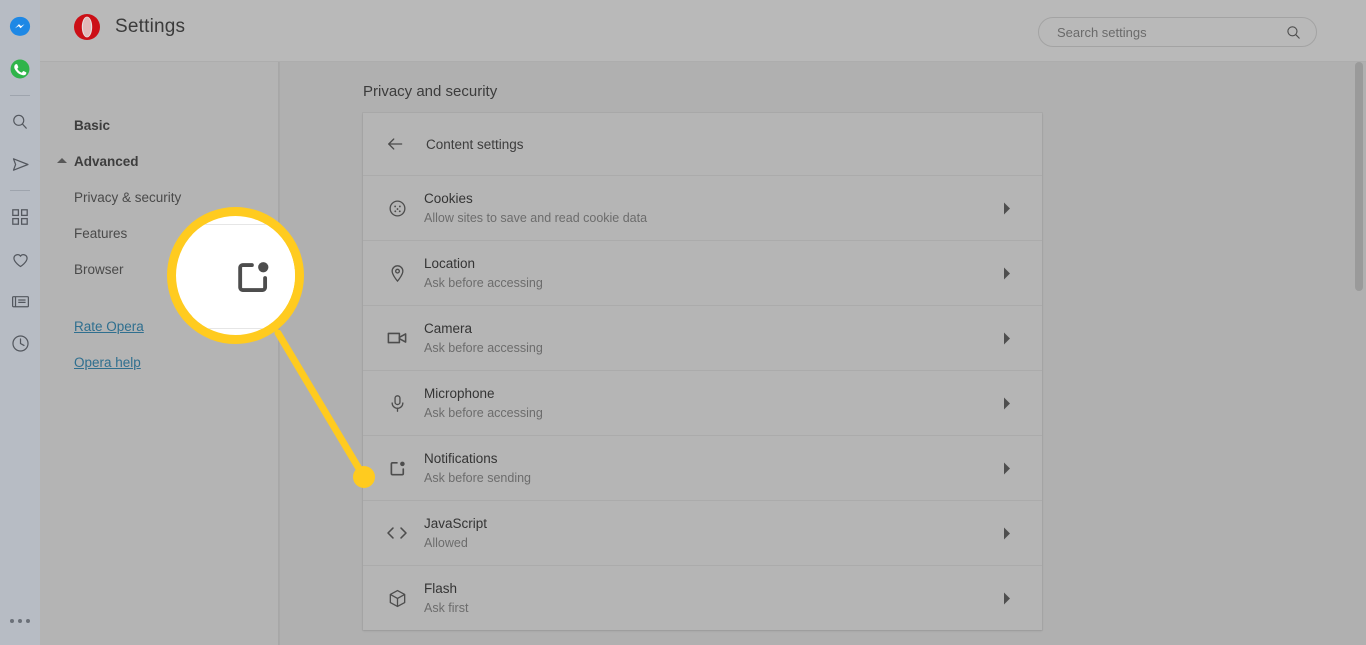 Image resolution: width=1366 pixels, height=645 pixels. Describe the element at coordinates (397, 208) in the screenshot. I see `cookie-icon` at that location.